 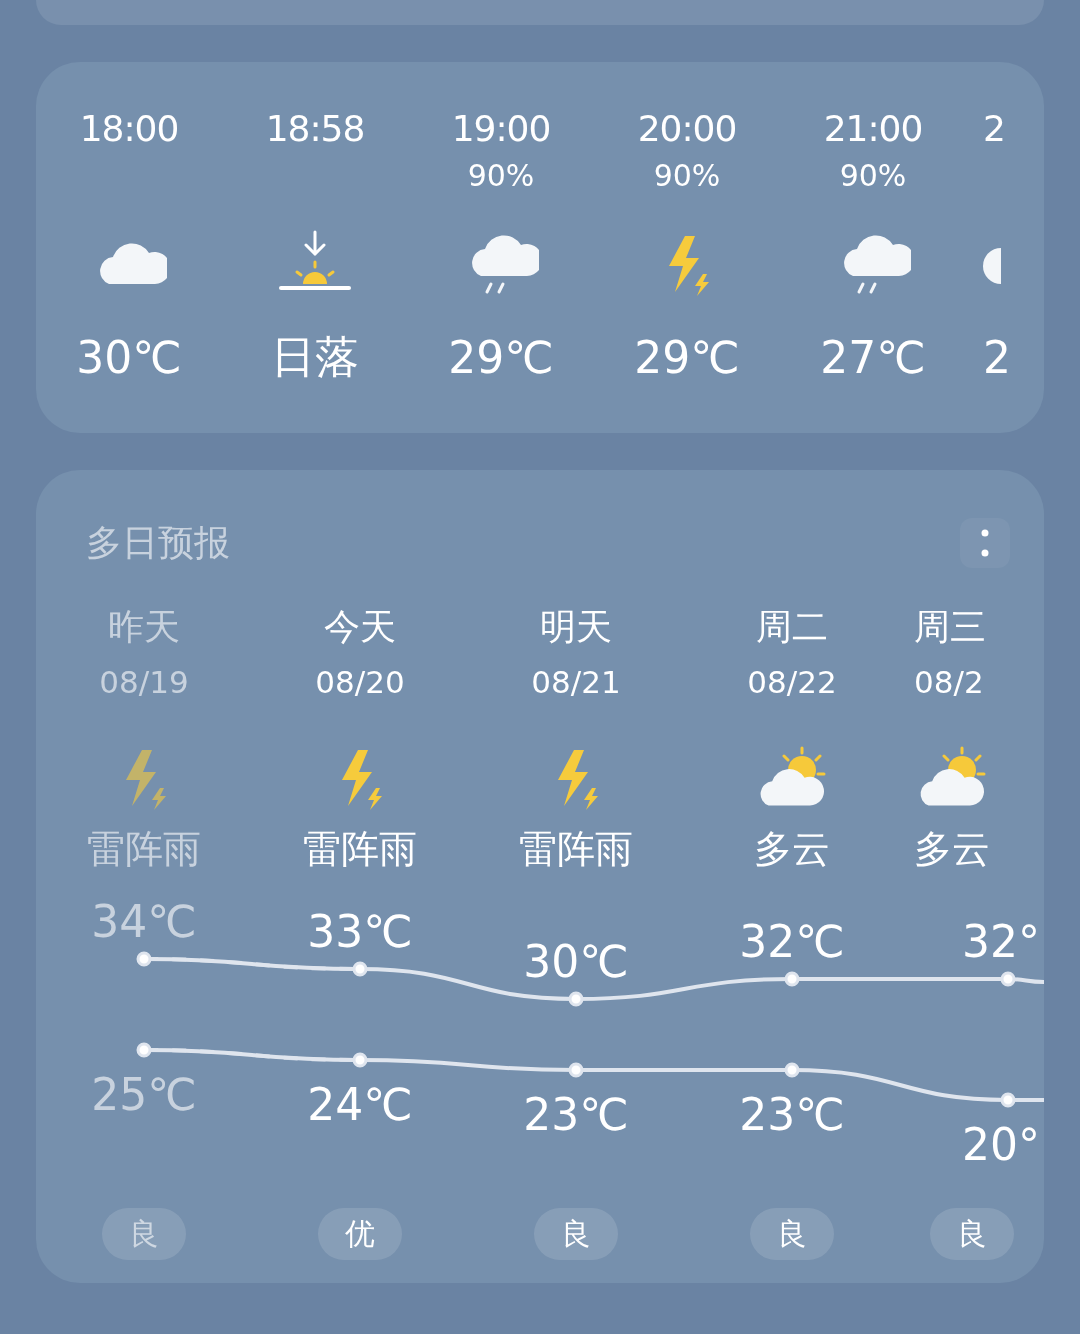 What do you see at coordinates (994, 128) in the screenshot?
I see `hour-time: 2` at bounding box center [994, 128].